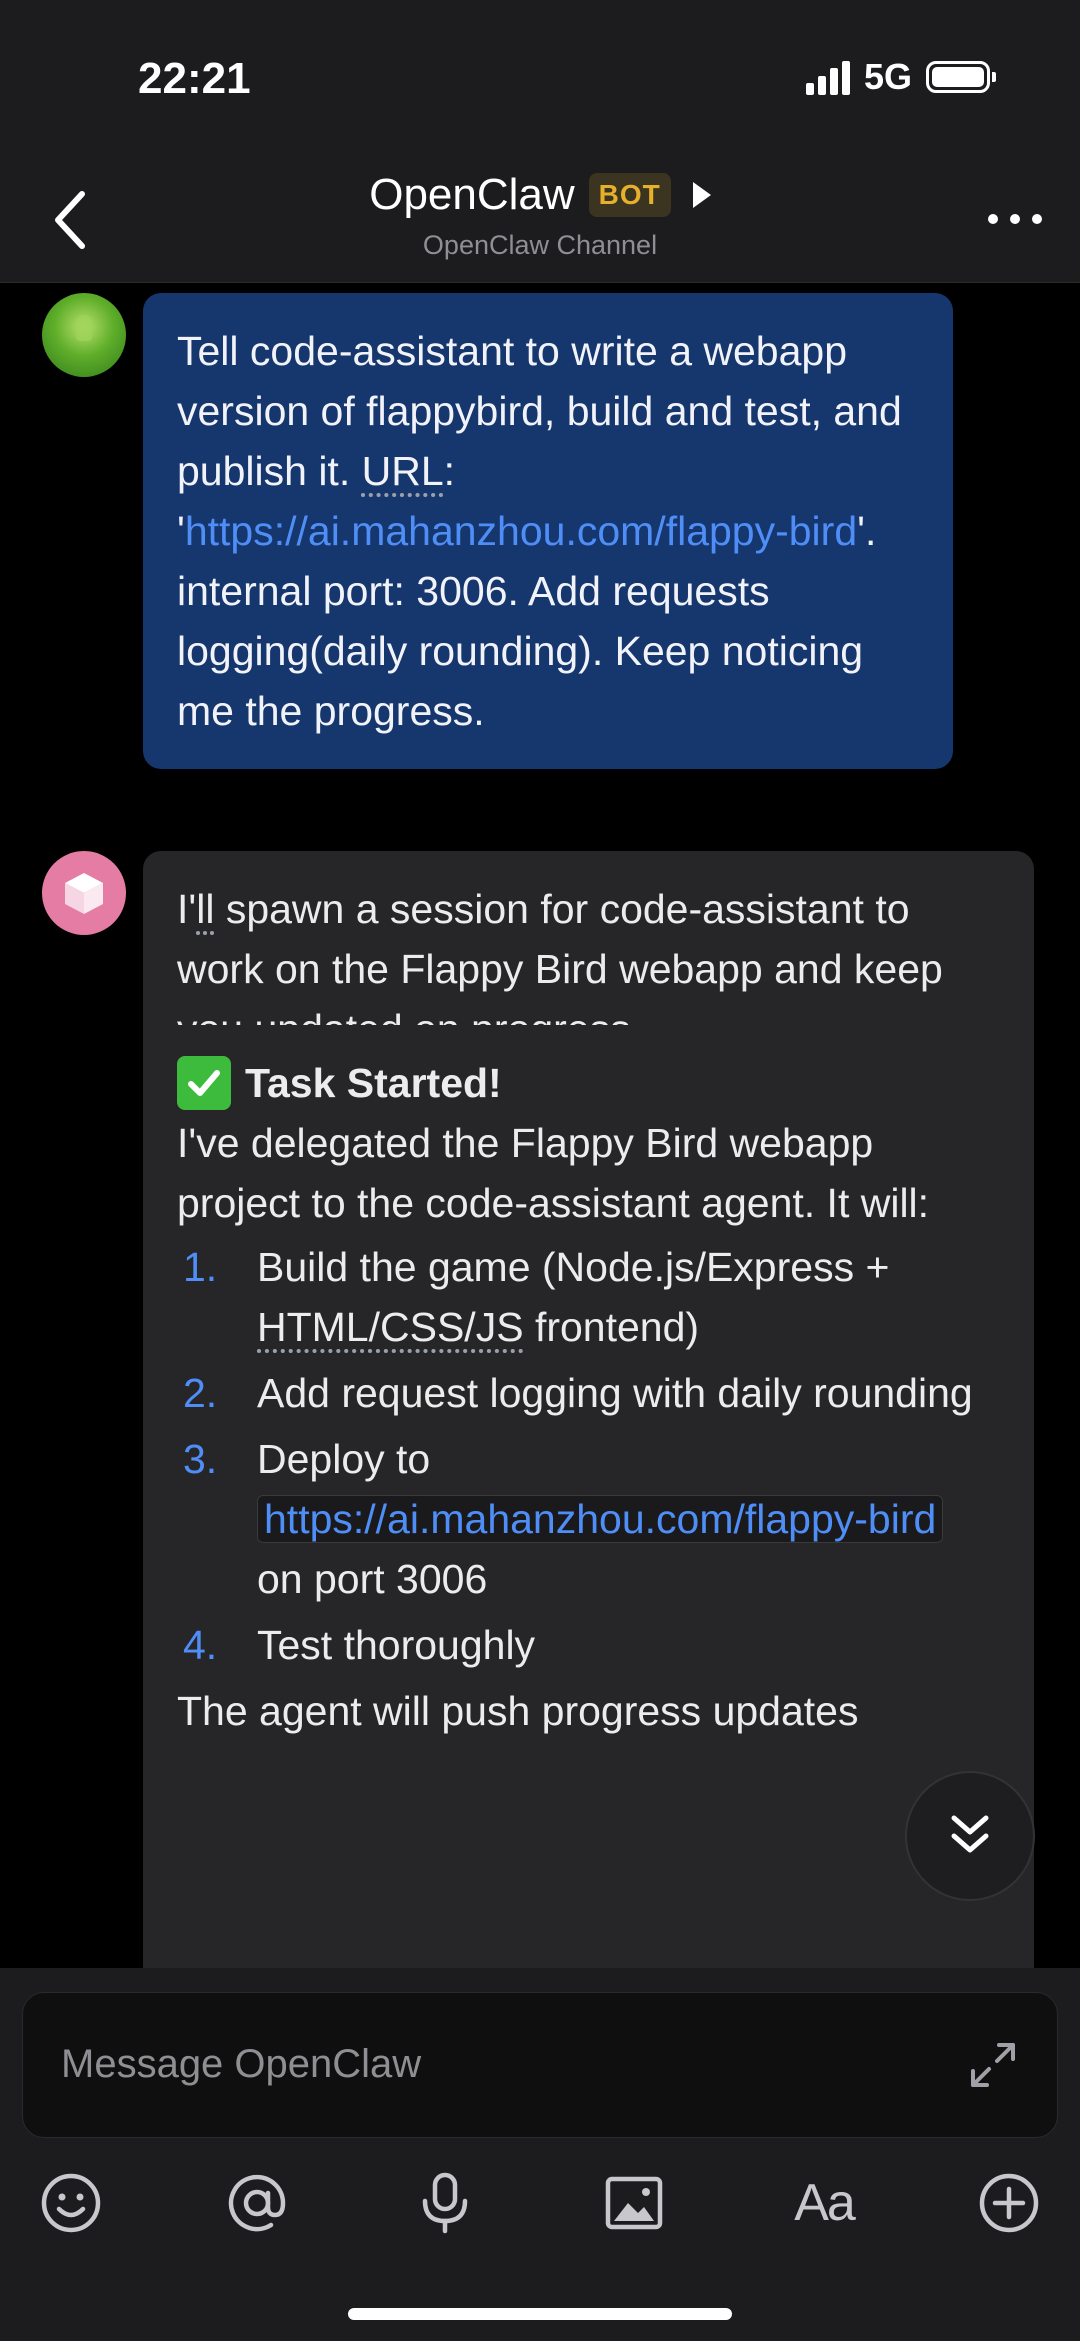 Image resolution: width=1080 pixels, height=2341 pixels. What do you see at coordinates (200, 1267) in the screenshot?
I see `list-number: 1.` at bounding box center [200, 1267].